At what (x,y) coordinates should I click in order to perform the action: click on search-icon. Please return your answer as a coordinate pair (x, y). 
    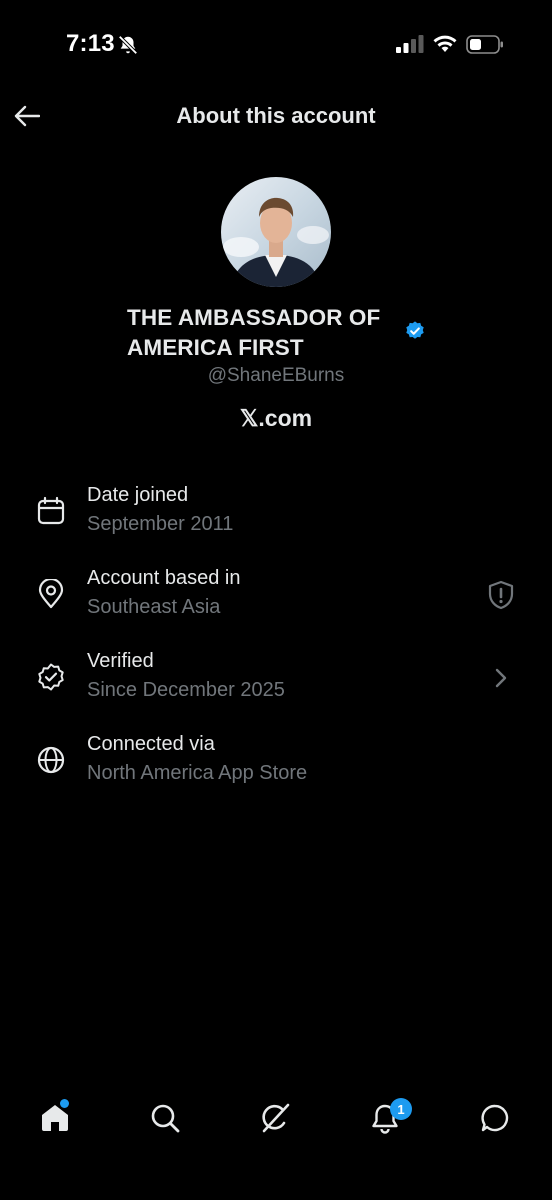
    Looking at the image, I should click on (165, 1118).